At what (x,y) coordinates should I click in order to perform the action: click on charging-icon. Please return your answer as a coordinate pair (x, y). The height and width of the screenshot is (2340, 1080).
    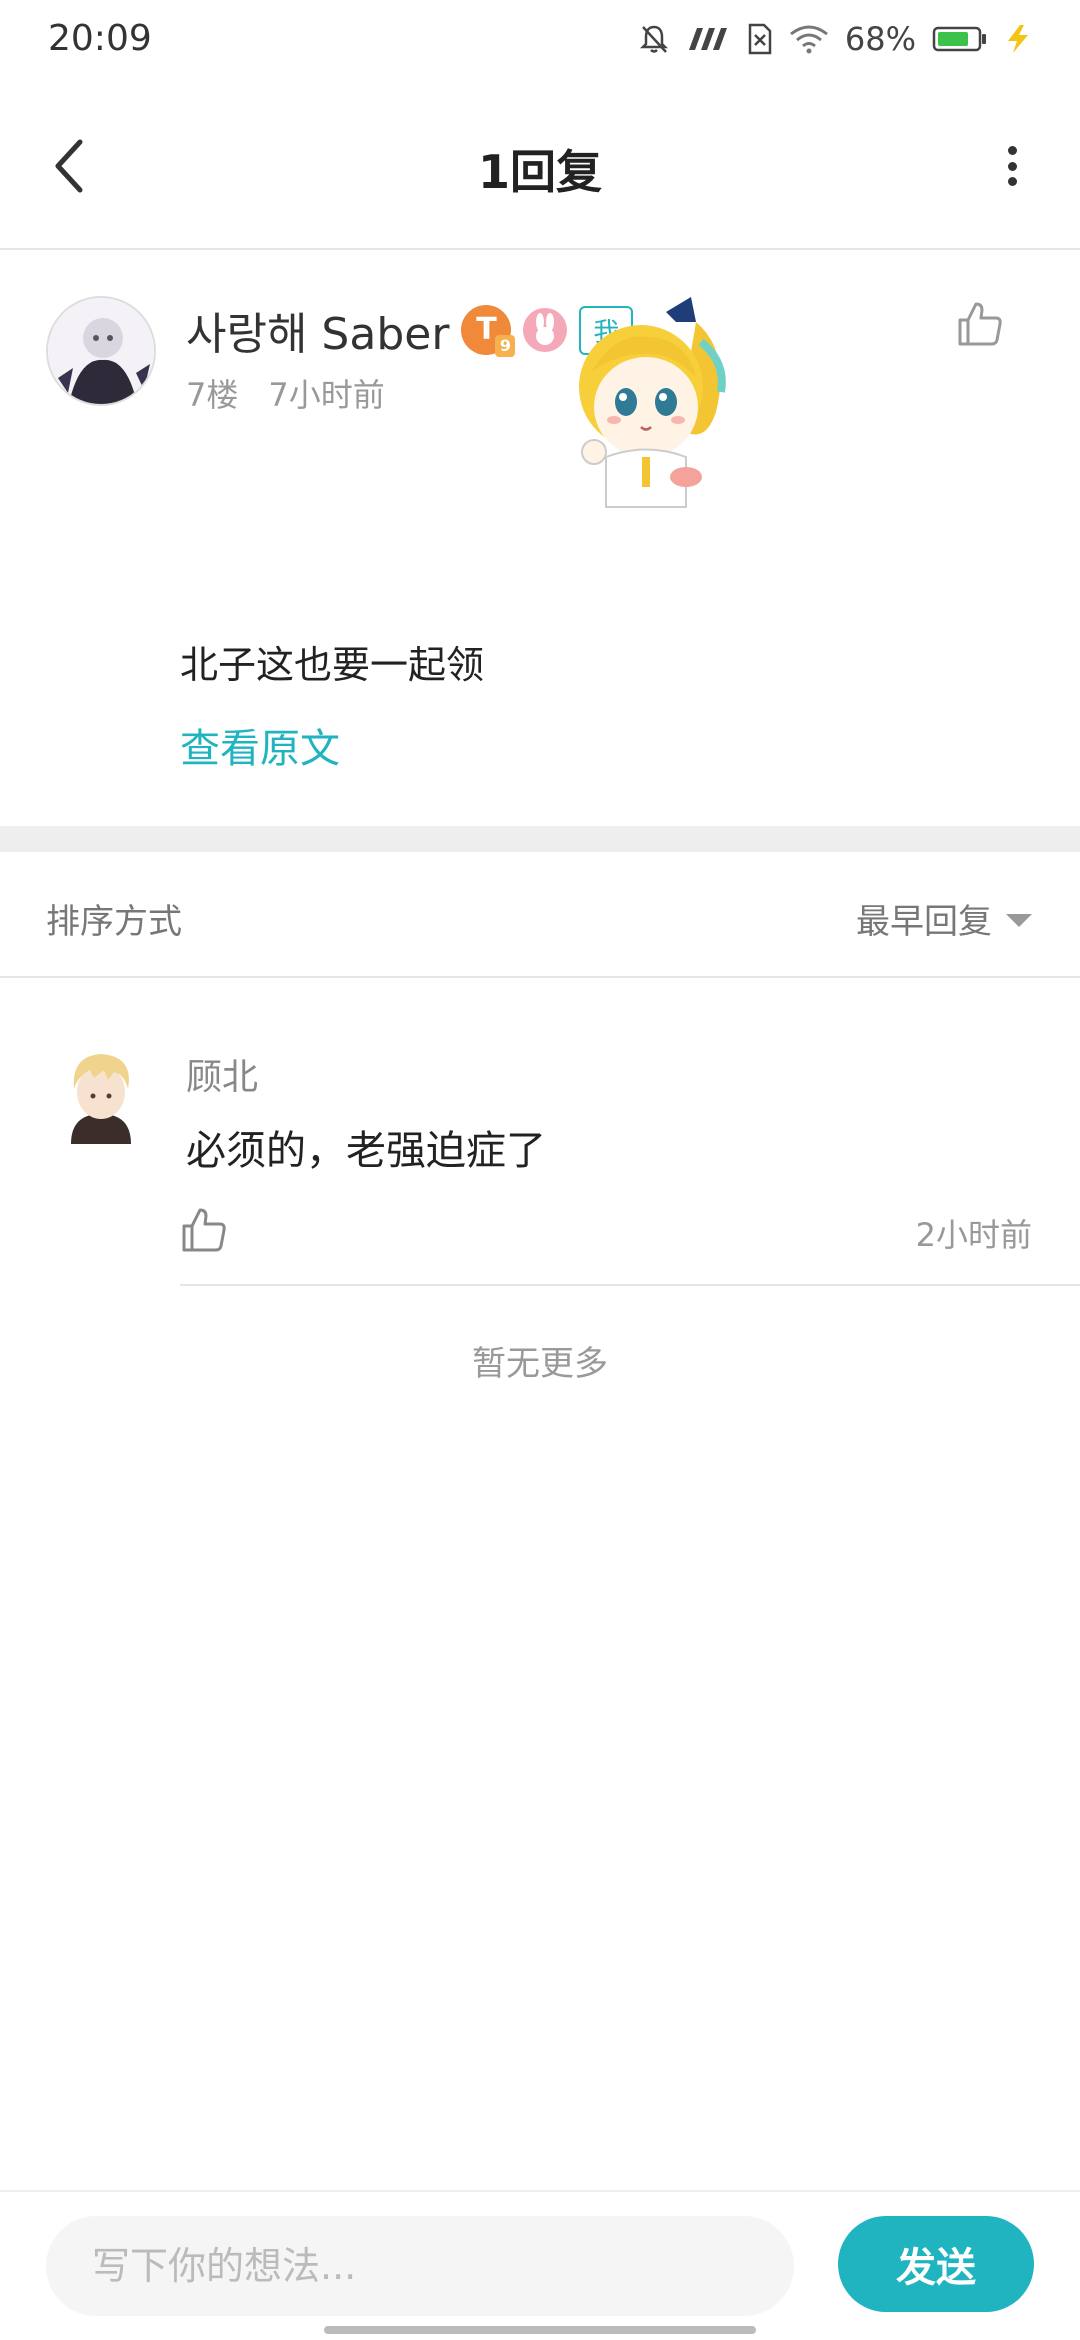
    Looking at the image, I should click on (1018, 39).